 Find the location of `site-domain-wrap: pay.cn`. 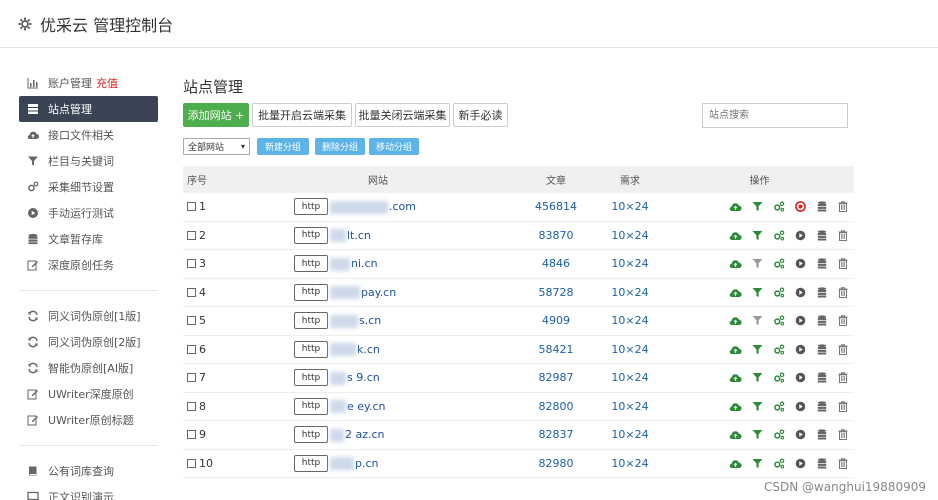

site-domain-wrap: pay.cn is located at coordinates (363, 292).